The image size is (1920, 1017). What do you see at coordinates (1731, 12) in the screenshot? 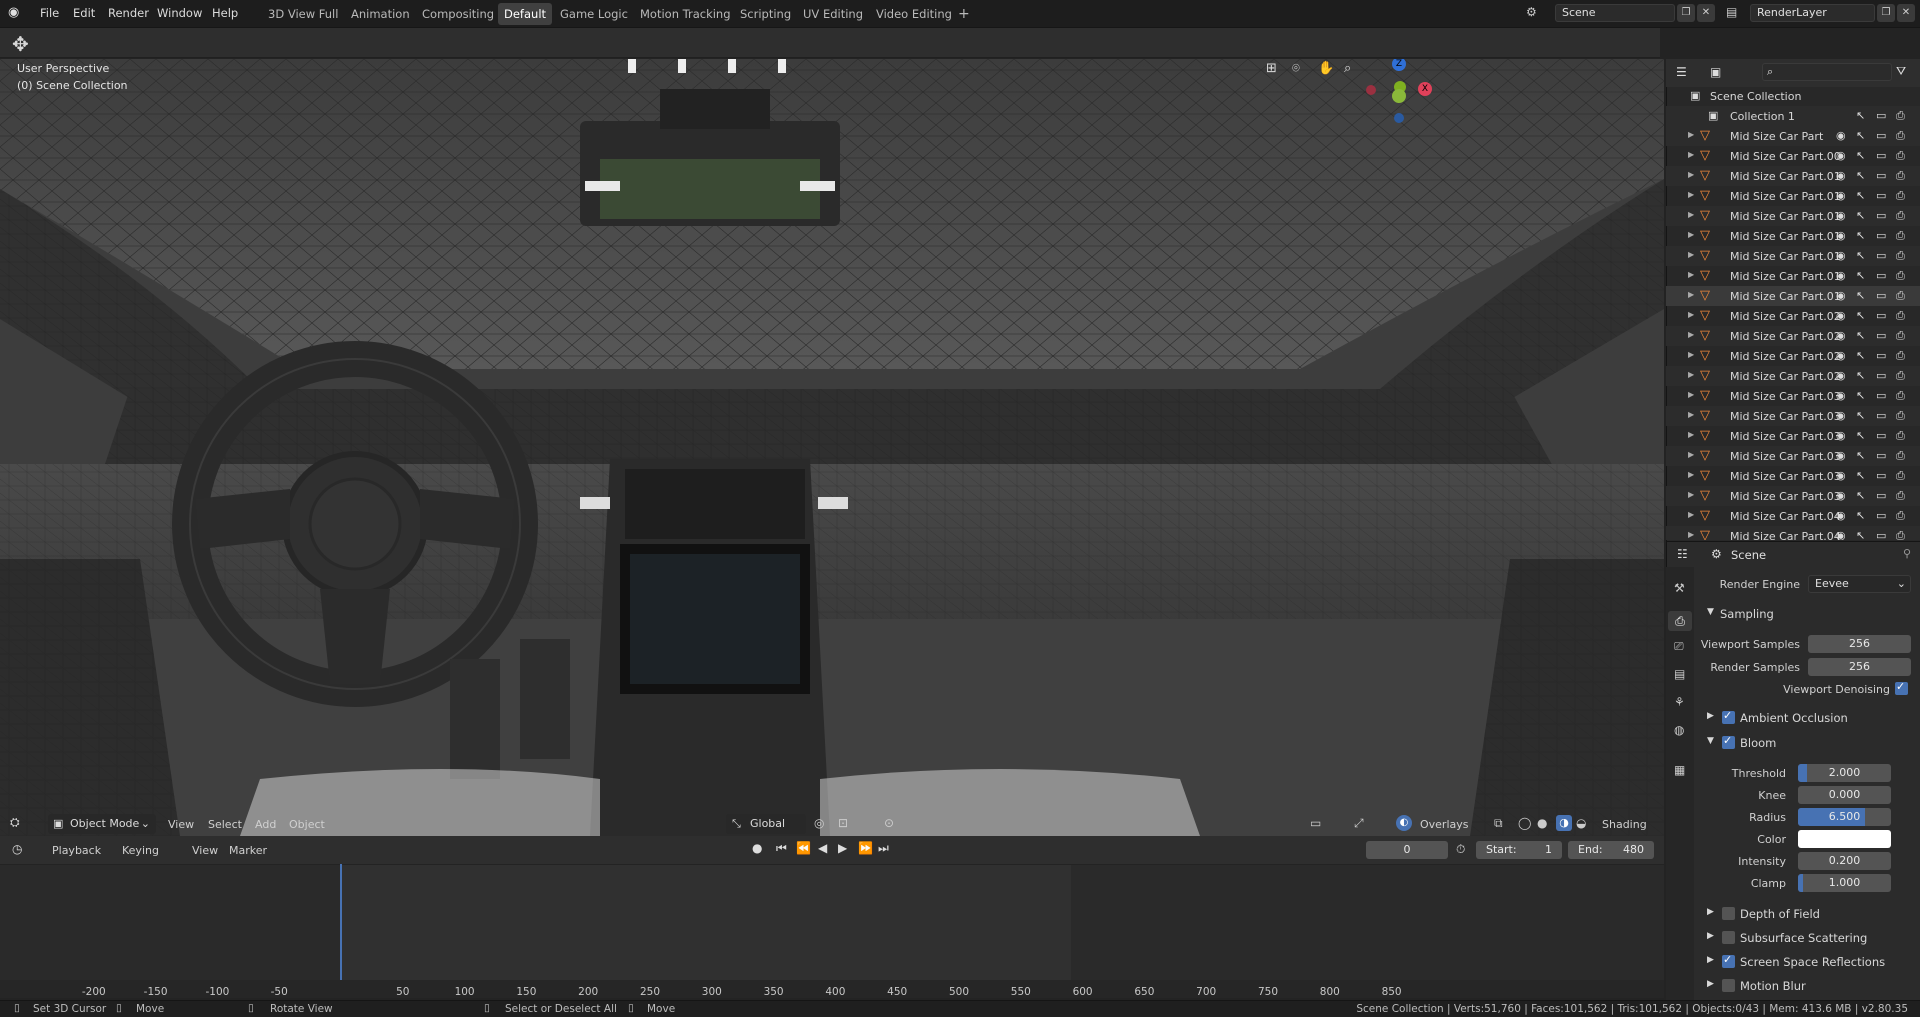
I see `renderlayer-icon: ▤` at bounding box center [1731, 12].